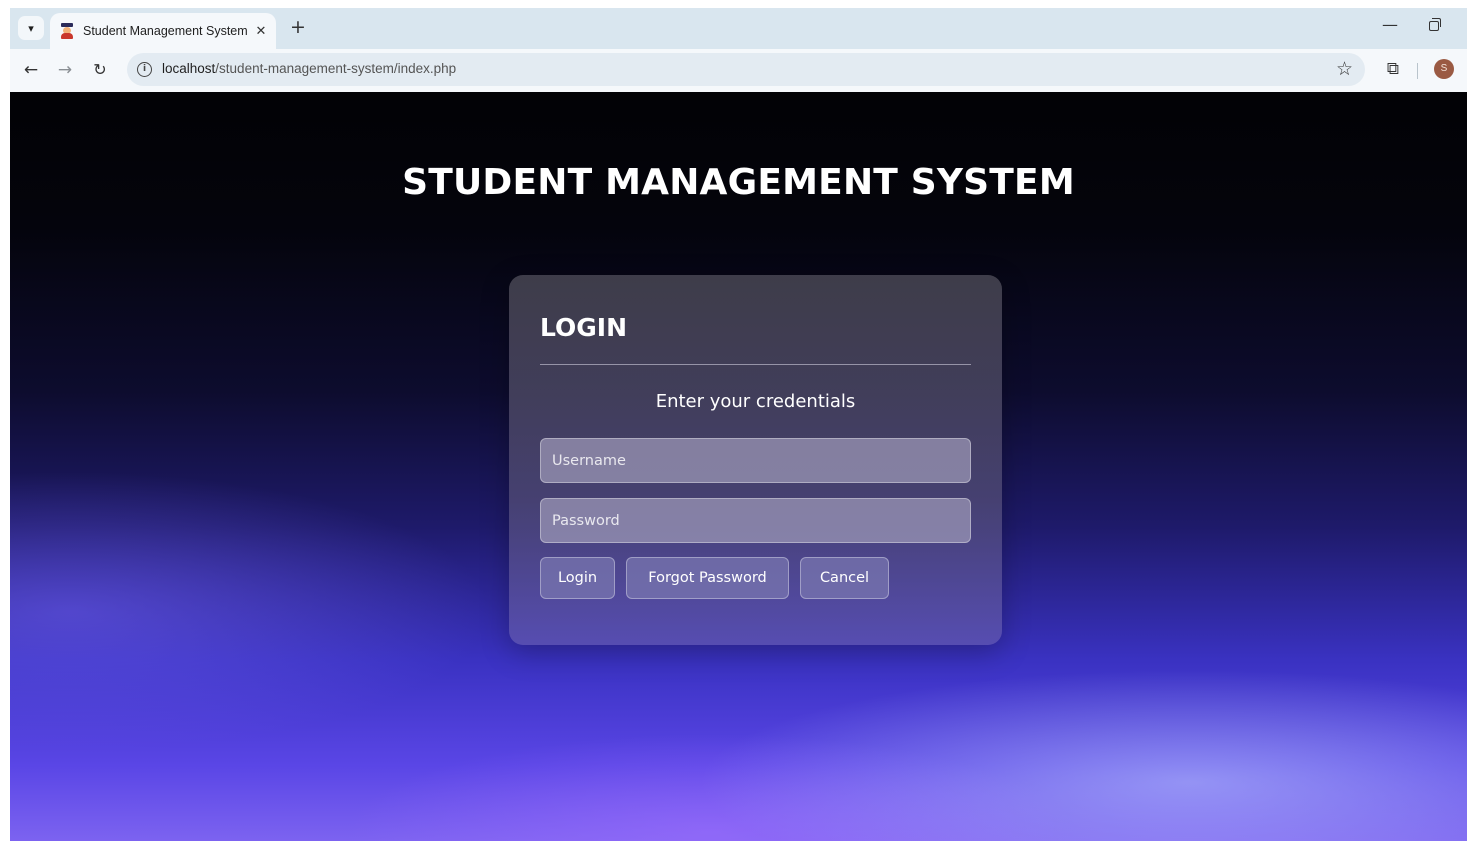  What do you see at coordinates (738, 28) in the screenshot?
I see `tab-strip: ▾ Student Management System ✕ + —` at bounding box center [738, 28].